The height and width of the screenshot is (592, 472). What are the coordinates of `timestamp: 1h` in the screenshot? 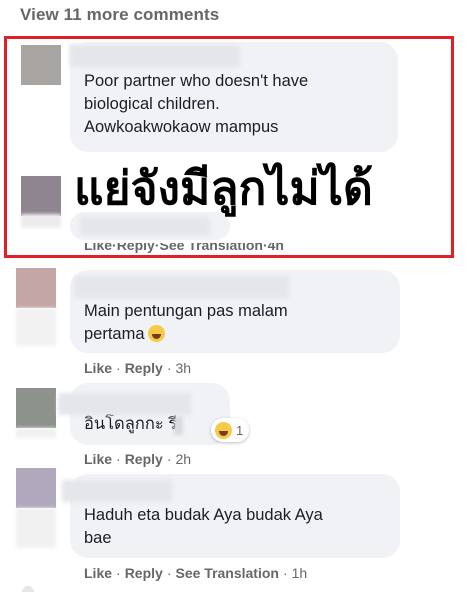 It's located at (300, 573).